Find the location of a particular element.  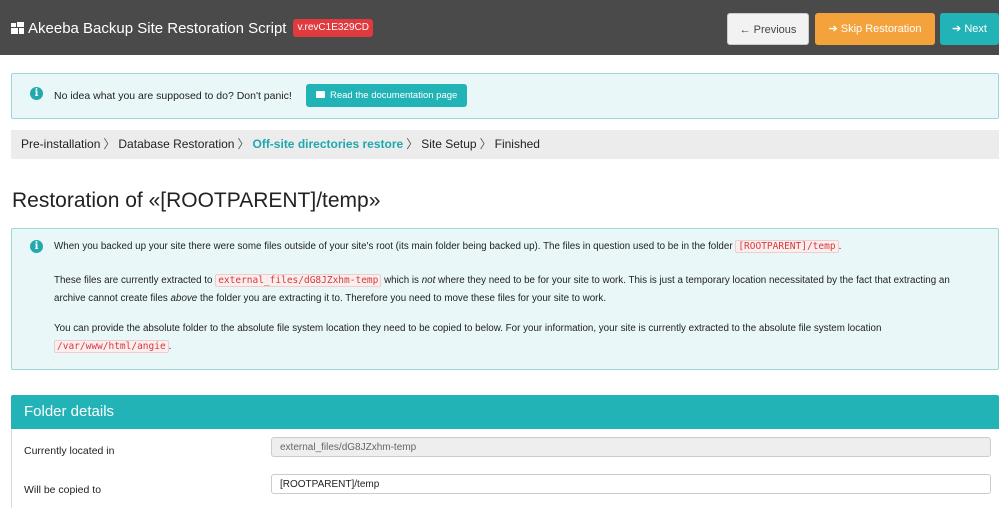

source-folder-code: [ROOTPARENT]/temp is located at coordinates (787, 246).